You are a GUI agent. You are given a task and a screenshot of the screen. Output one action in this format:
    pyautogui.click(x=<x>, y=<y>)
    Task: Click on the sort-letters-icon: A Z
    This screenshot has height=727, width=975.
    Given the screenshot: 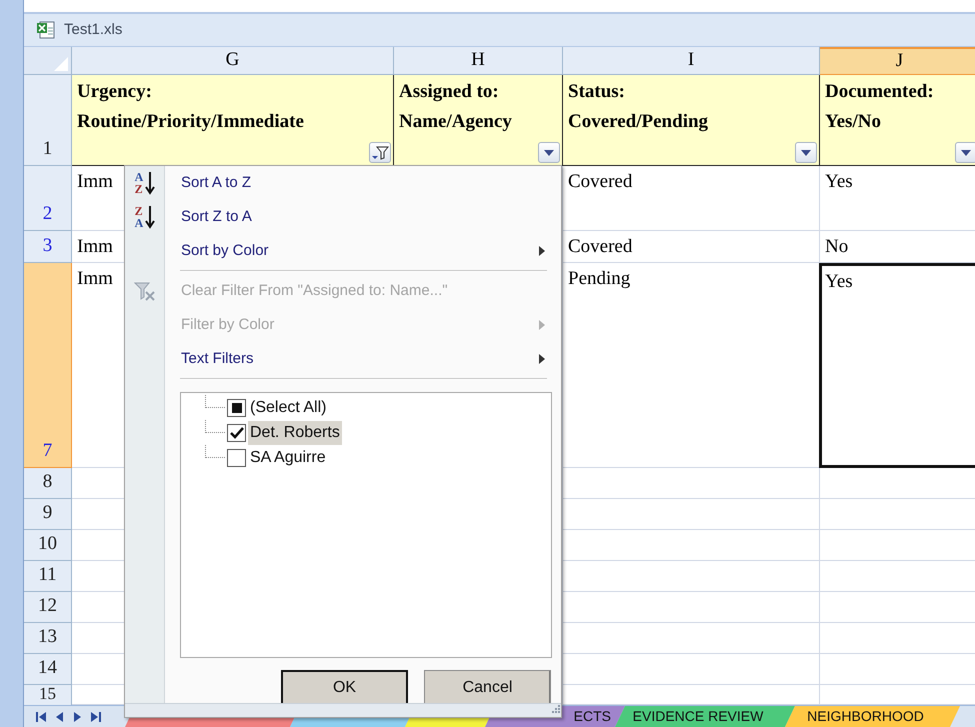 What is the action you would take?
    pyautogui.click(x=139, y=183)
    